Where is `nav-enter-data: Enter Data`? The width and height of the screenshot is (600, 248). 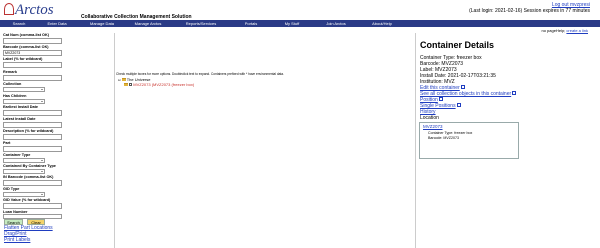 nav-enter-data: Enter Data is located at coordinates (57, 23).